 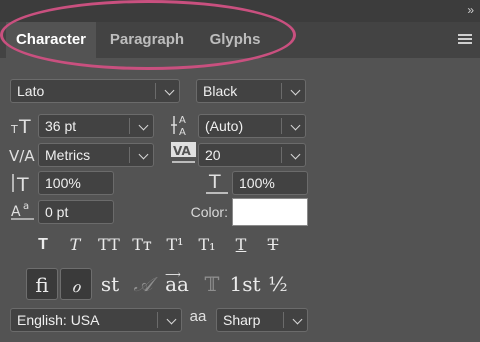 What do you see at coordinates (109, 245) in the screenshot?
I see `all-caps-button: TT` at bounding box center [109, 245].